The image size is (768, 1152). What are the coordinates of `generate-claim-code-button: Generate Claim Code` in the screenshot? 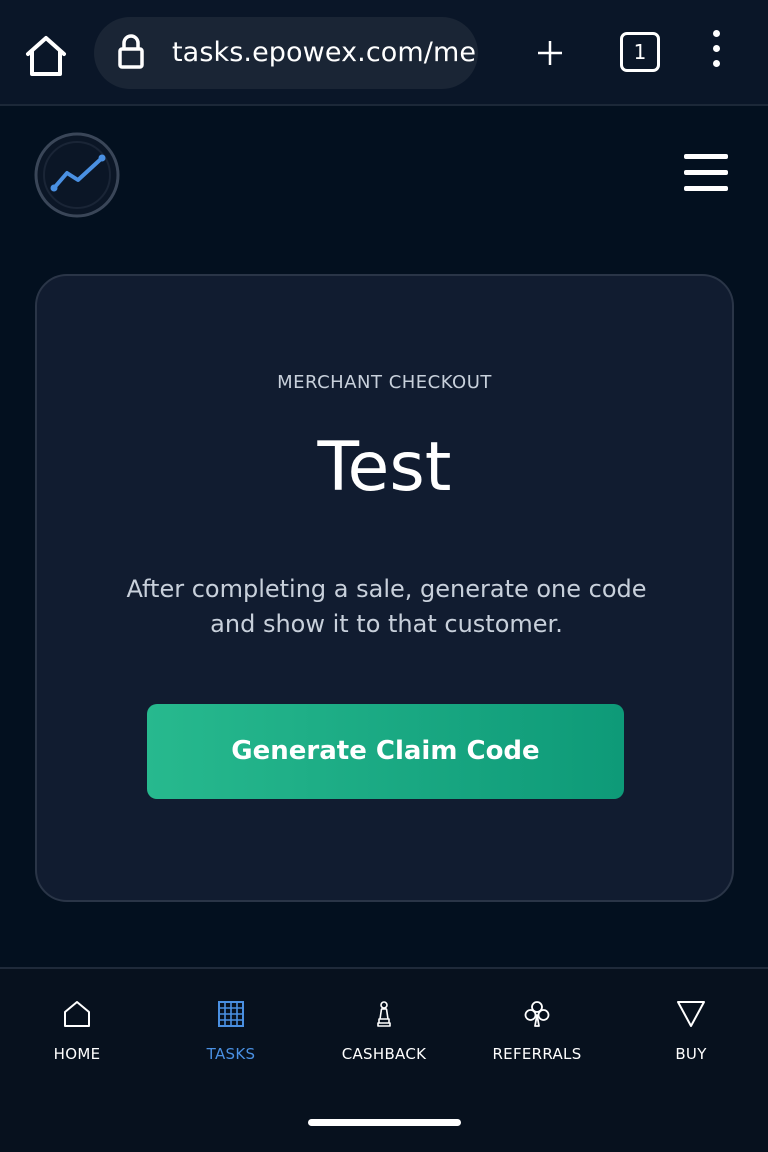 It's located at (385, 751).